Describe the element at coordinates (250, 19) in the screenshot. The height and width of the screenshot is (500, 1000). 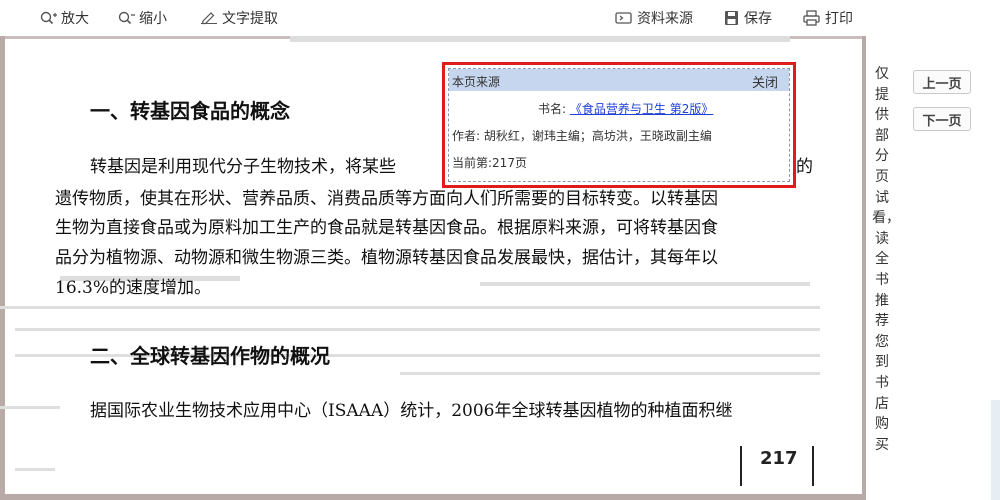
I see `extract-text-label: 文字提取` at that location.